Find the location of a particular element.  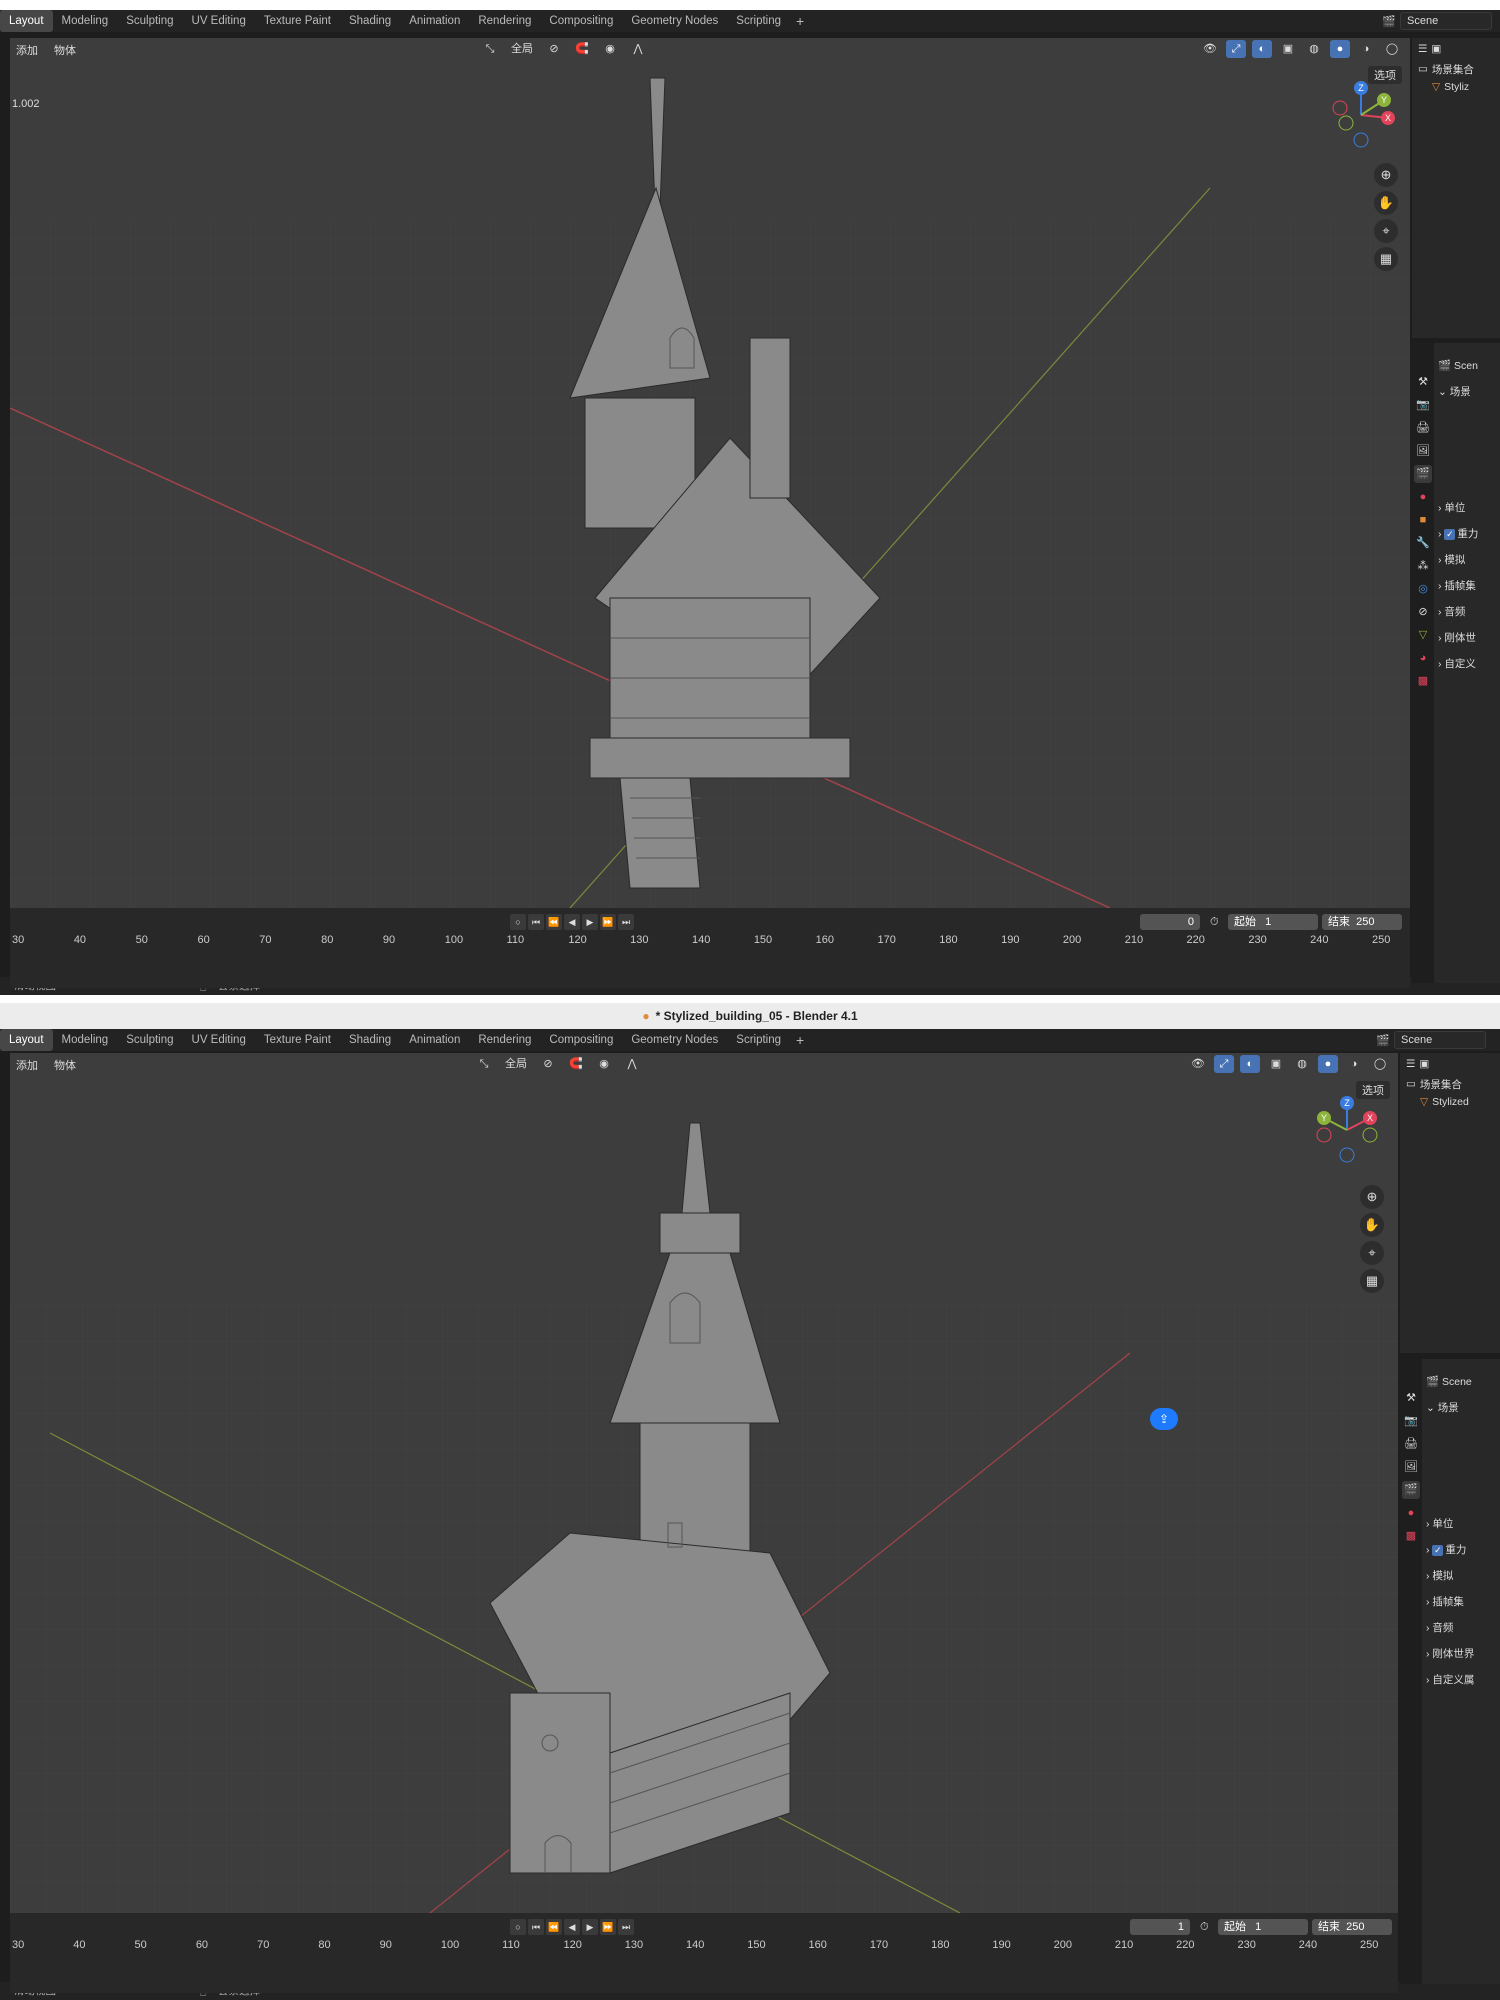

particles-tab-icon: ⁂ is located at coordinates (1423, 566).